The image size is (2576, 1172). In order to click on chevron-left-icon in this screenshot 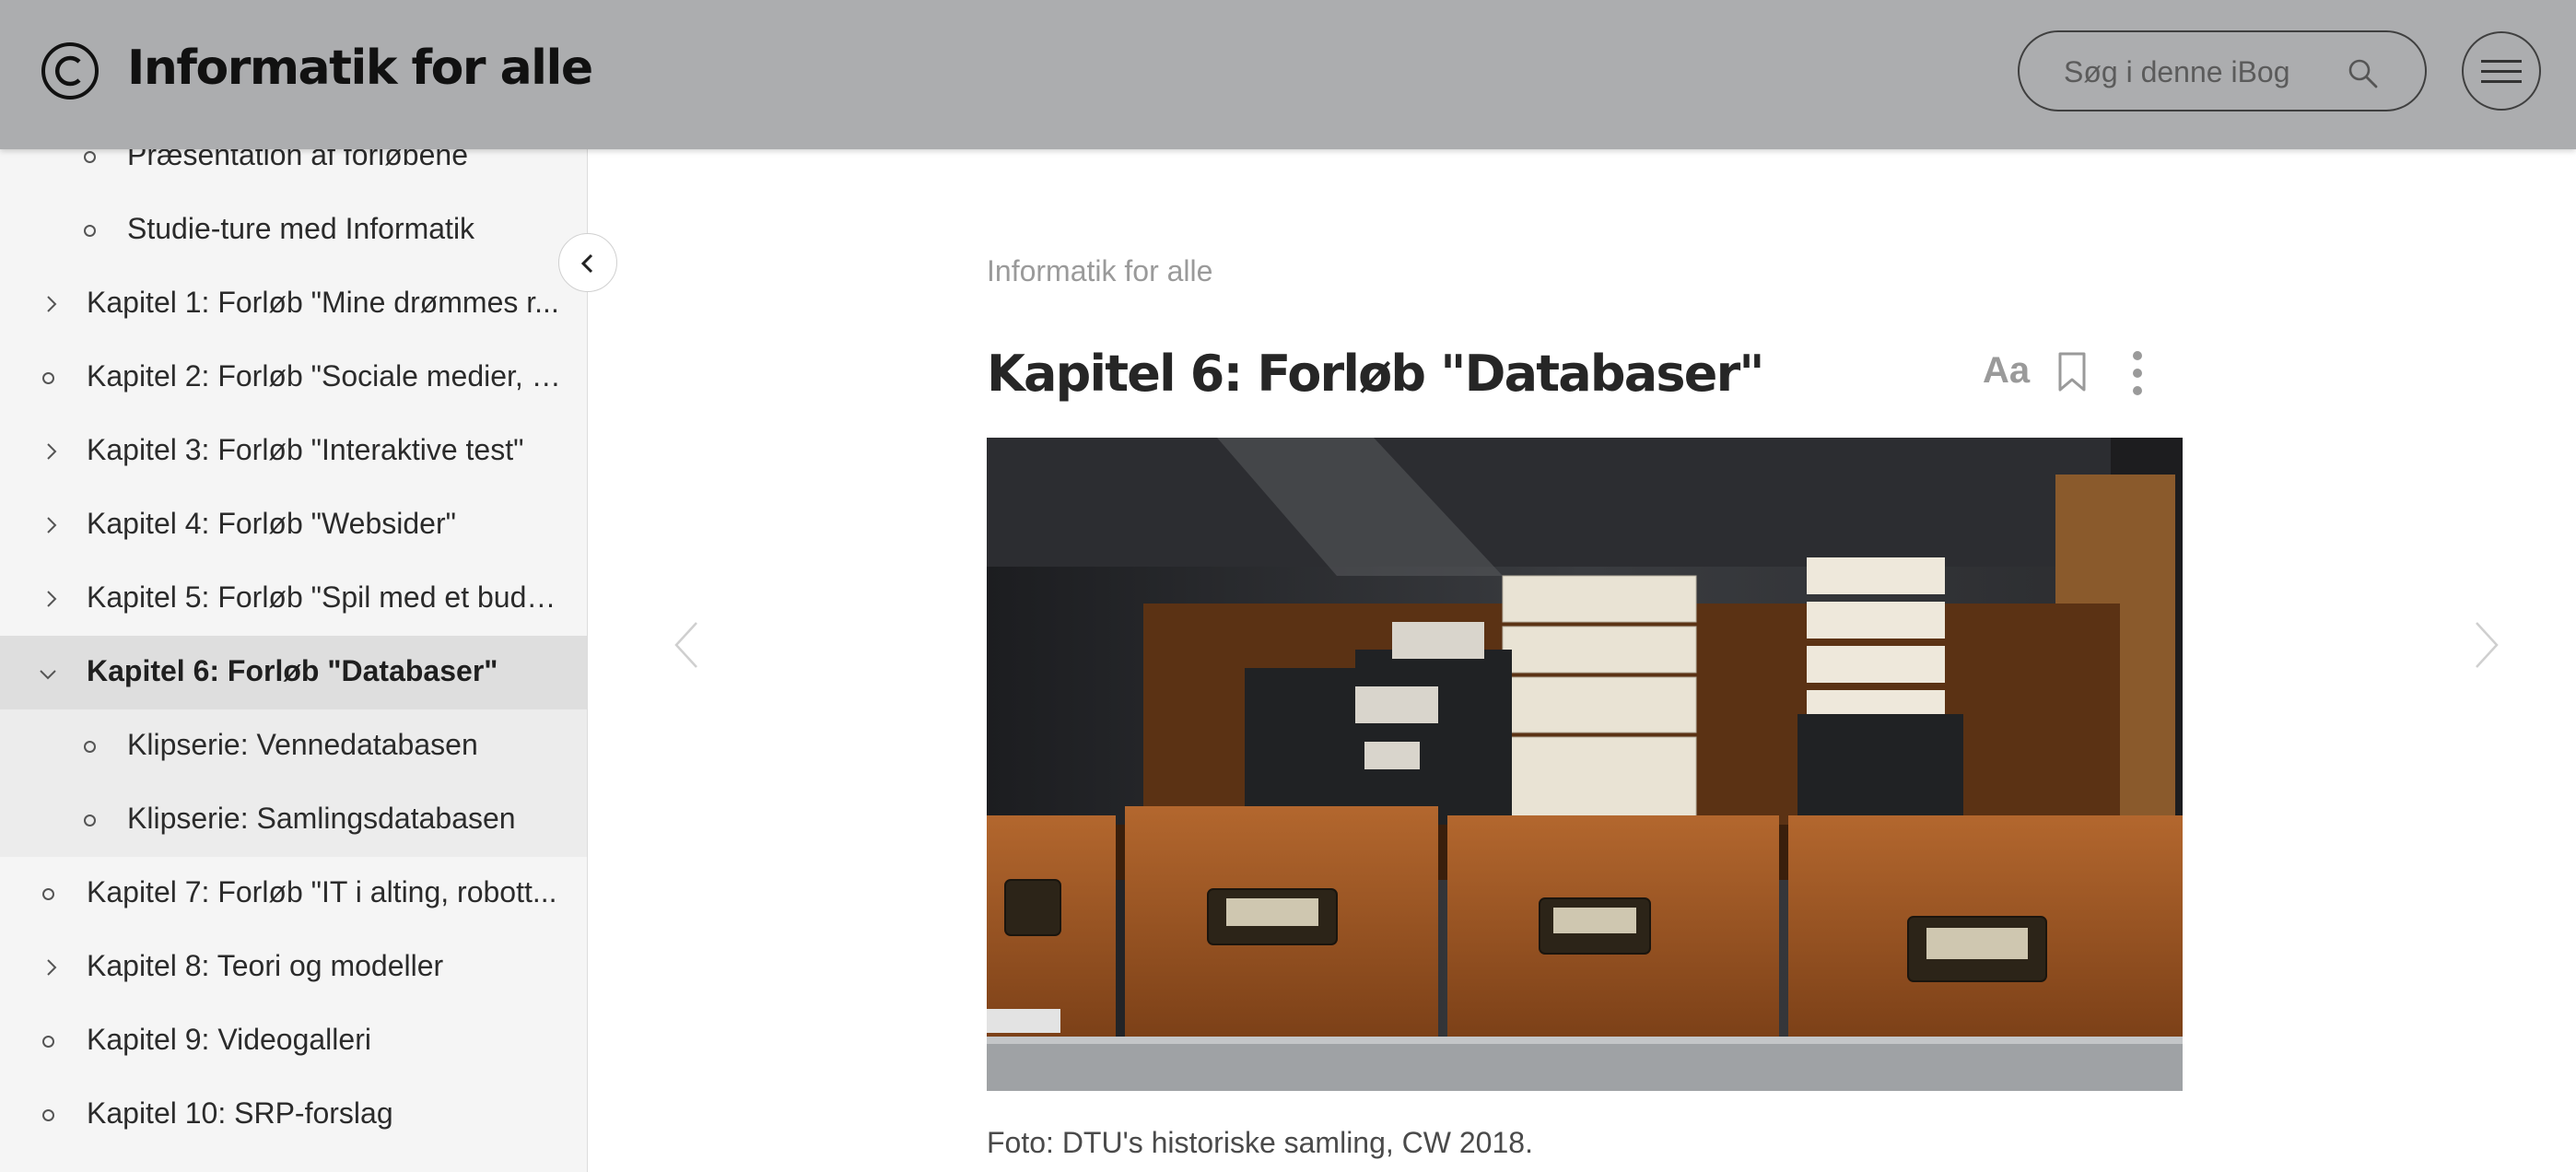, I will do `click(586, 263)`.